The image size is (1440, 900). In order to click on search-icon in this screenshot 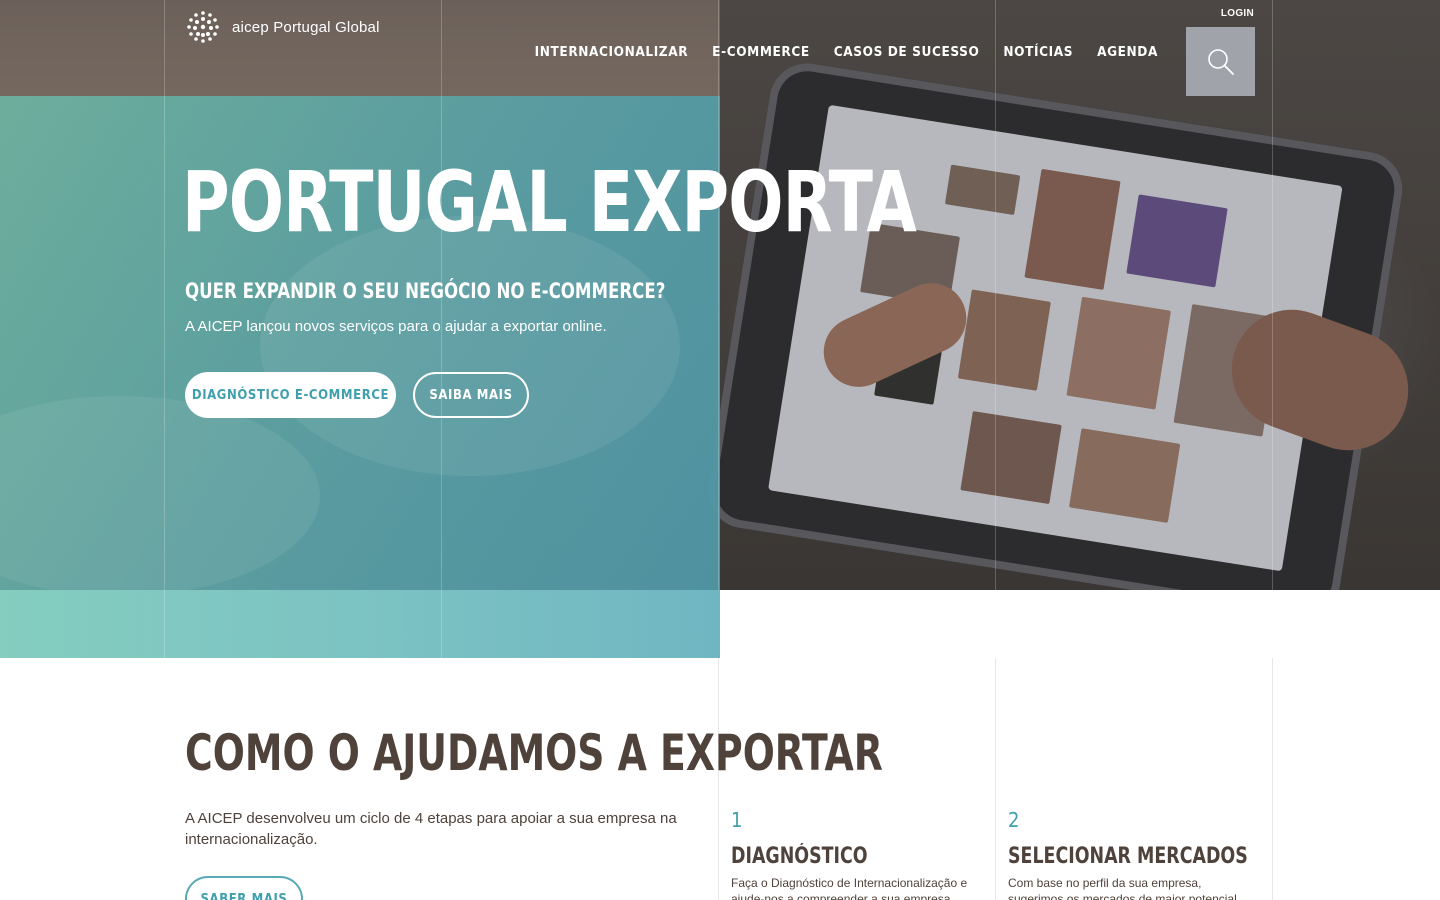, I will do `click(1220, 61)`.